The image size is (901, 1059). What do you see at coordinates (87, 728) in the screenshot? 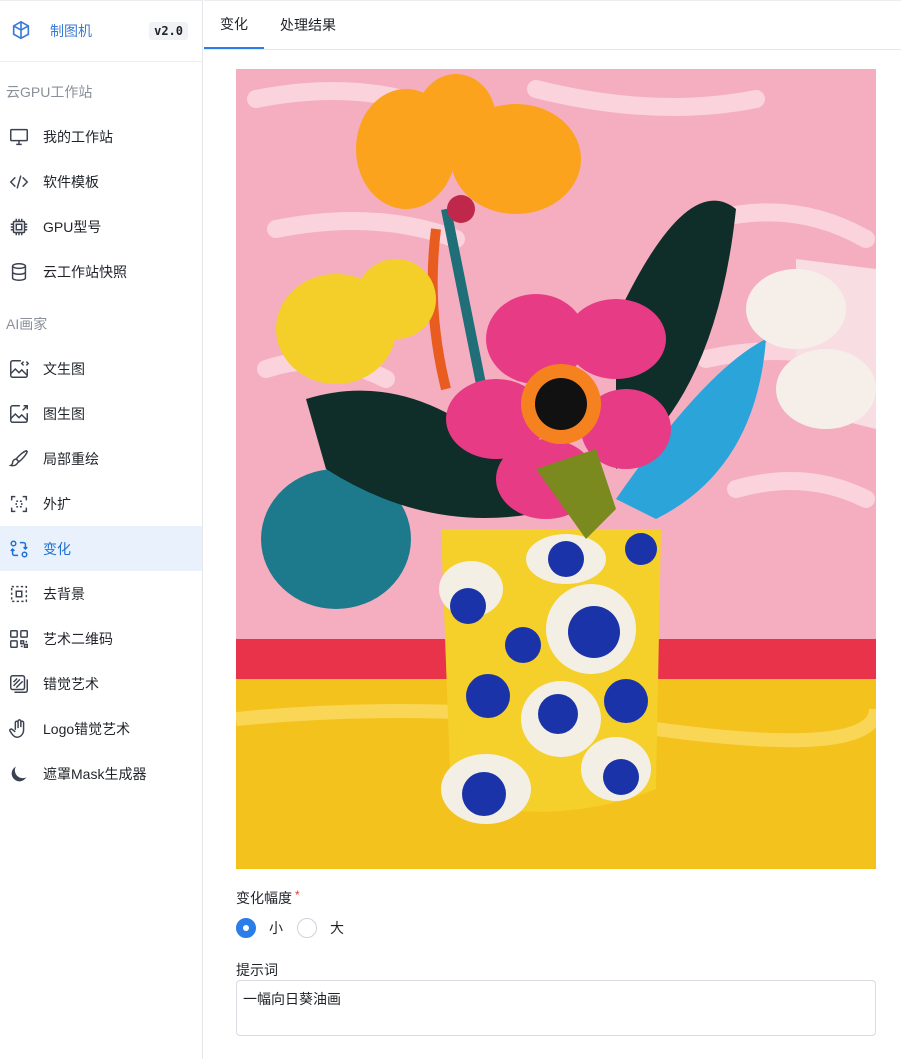
I see `sidebar-item-label: Logo错觉艺术` at bounding box center [87, 728].